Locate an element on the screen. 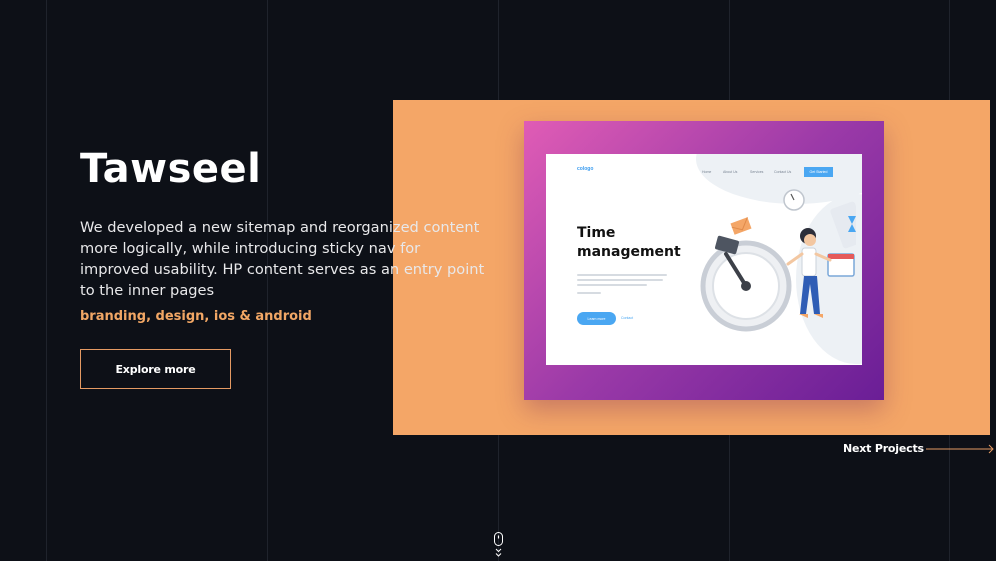 The image size is (996, 561). mockup-nav-item: Services is located at coordinates (757, 172).